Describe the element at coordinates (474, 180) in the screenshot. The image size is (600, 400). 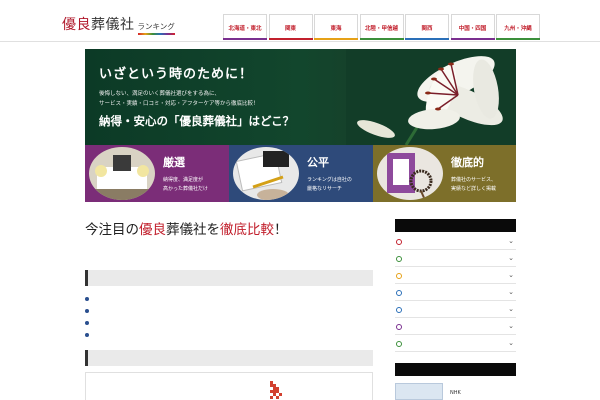
I see `feature-text: 葬儀社のサービス、` at that location.